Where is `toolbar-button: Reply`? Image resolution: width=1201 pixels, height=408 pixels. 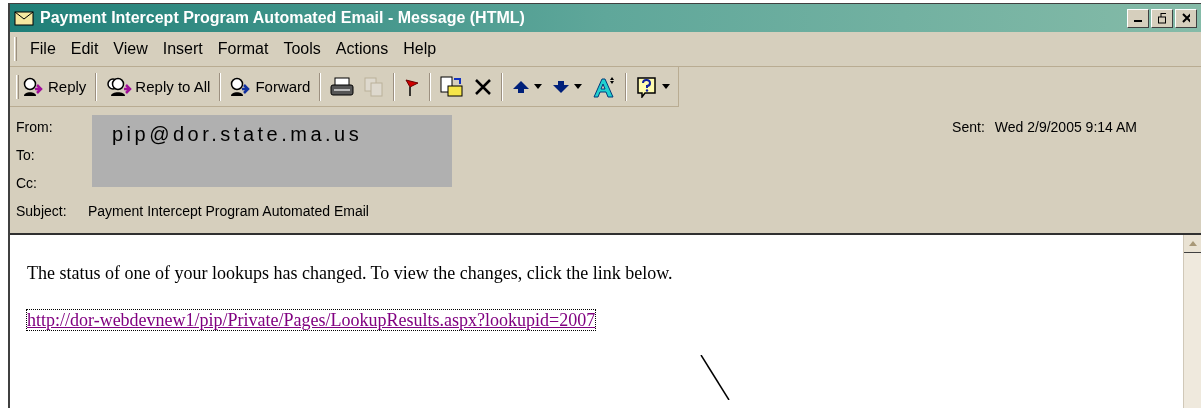
toolbar-button: Reply is located at coordinates (55, 86).